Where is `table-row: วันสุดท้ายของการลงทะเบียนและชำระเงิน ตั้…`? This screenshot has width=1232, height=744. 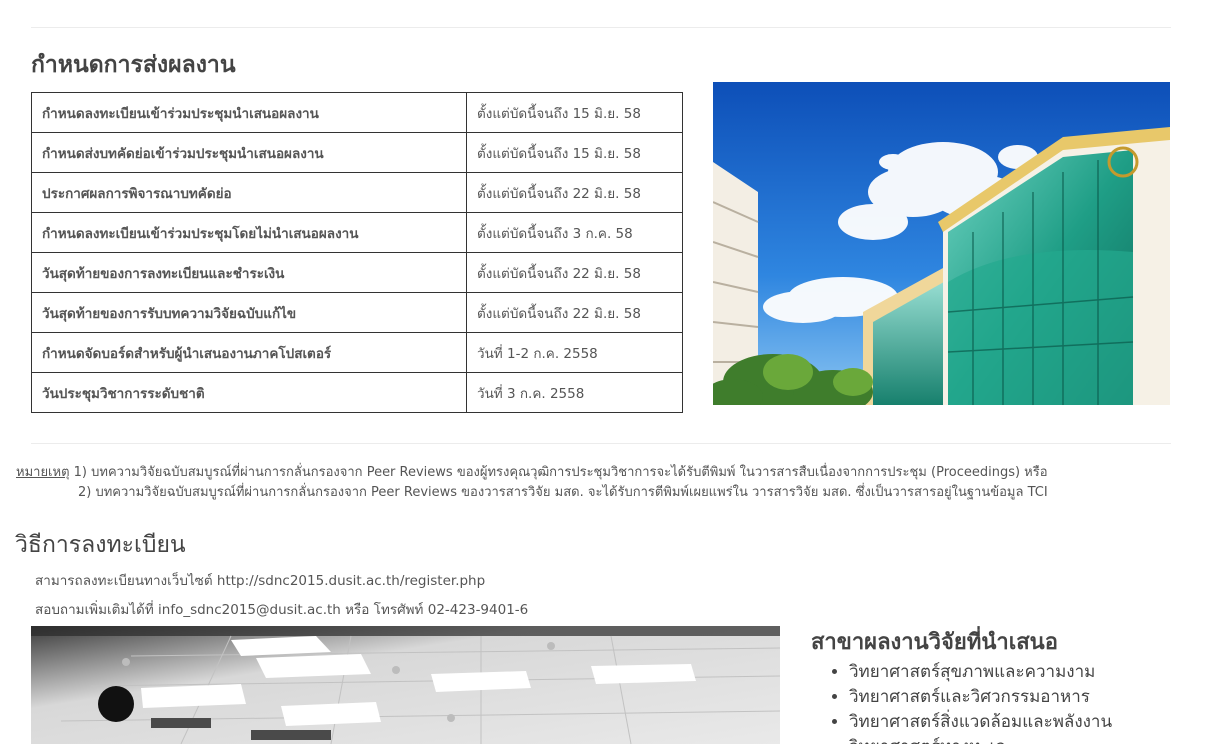
table-row: วันสุดท้ายของการลงทะเบียนและชำระเงิน ตั้… is located at coordinates (357, 272).